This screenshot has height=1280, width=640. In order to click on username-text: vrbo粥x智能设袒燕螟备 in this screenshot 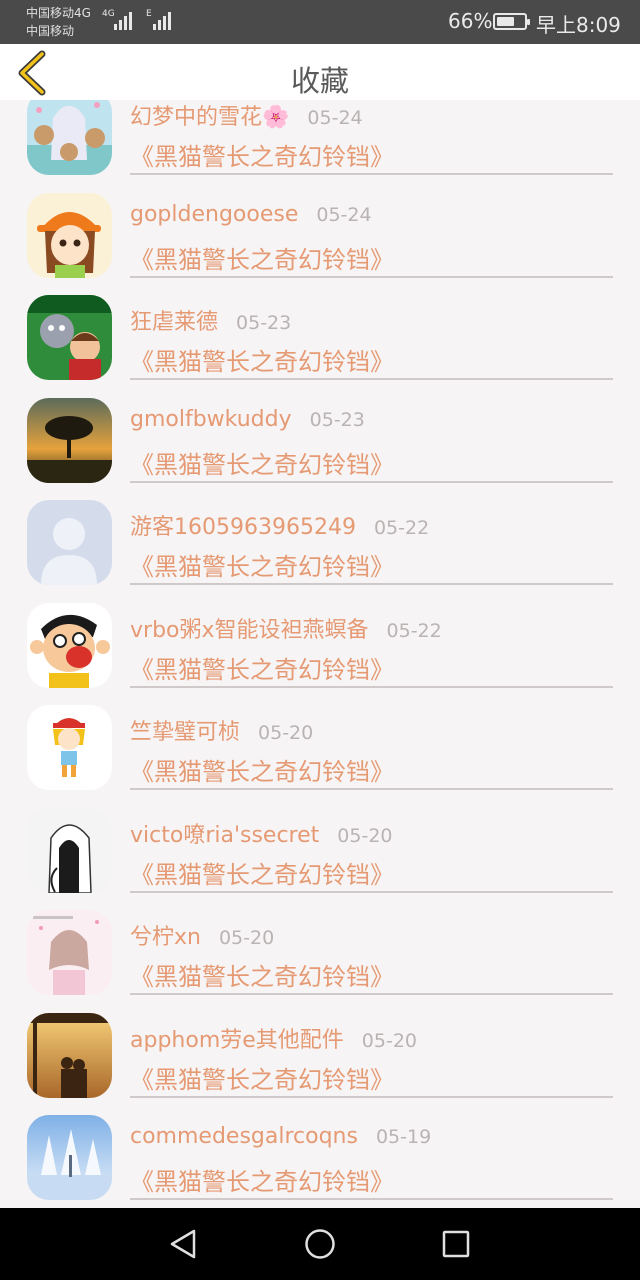, I will do `click(249, 630)`.